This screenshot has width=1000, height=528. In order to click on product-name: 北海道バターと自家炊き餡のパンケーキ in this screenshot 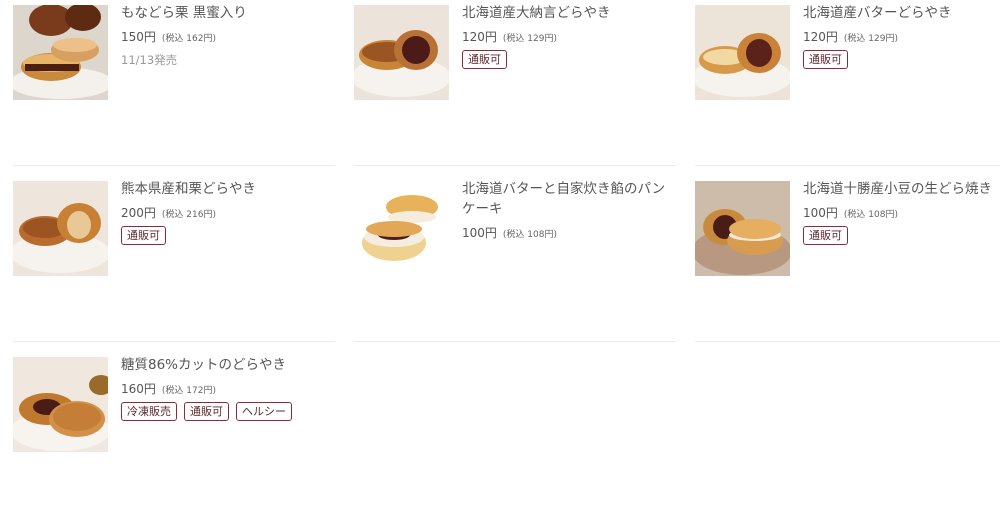, I will do `click(569, 199)`.